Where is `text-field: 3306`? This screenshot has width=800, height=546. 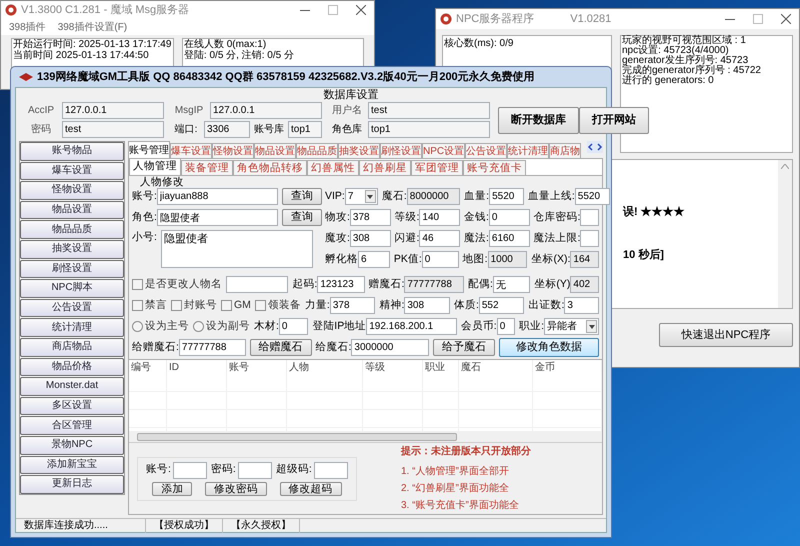 text-field: 3306 is located at coordinates (227, 129).